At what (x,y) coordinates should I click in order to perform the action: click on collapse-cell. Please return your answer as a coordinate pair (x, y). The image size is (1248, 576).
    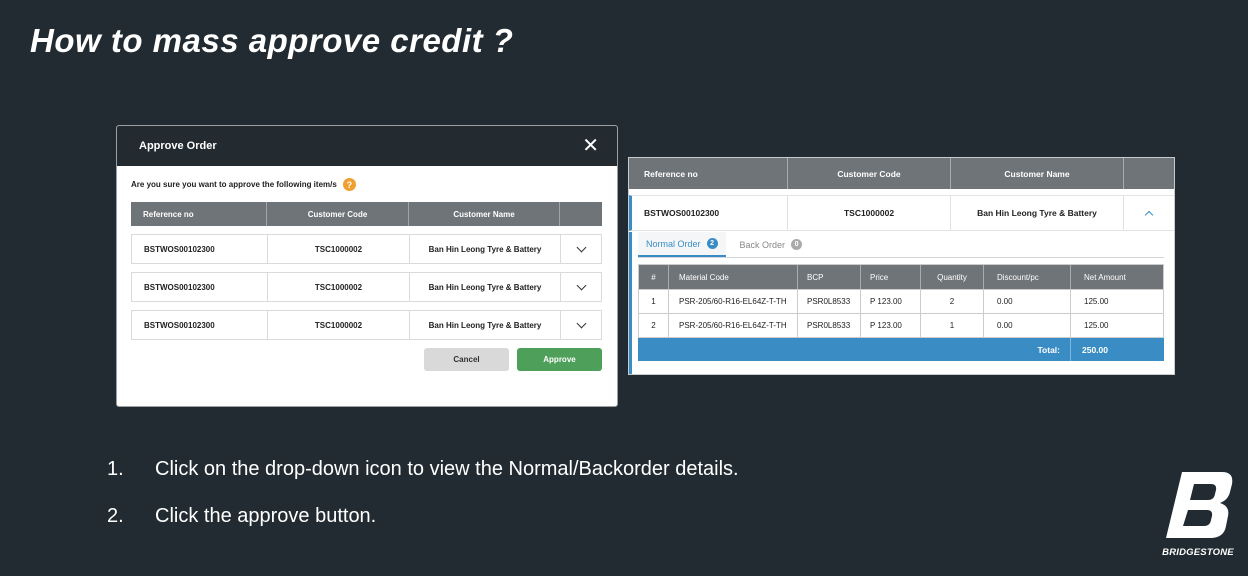
    Looking at the image, I should click on (1149, 213).